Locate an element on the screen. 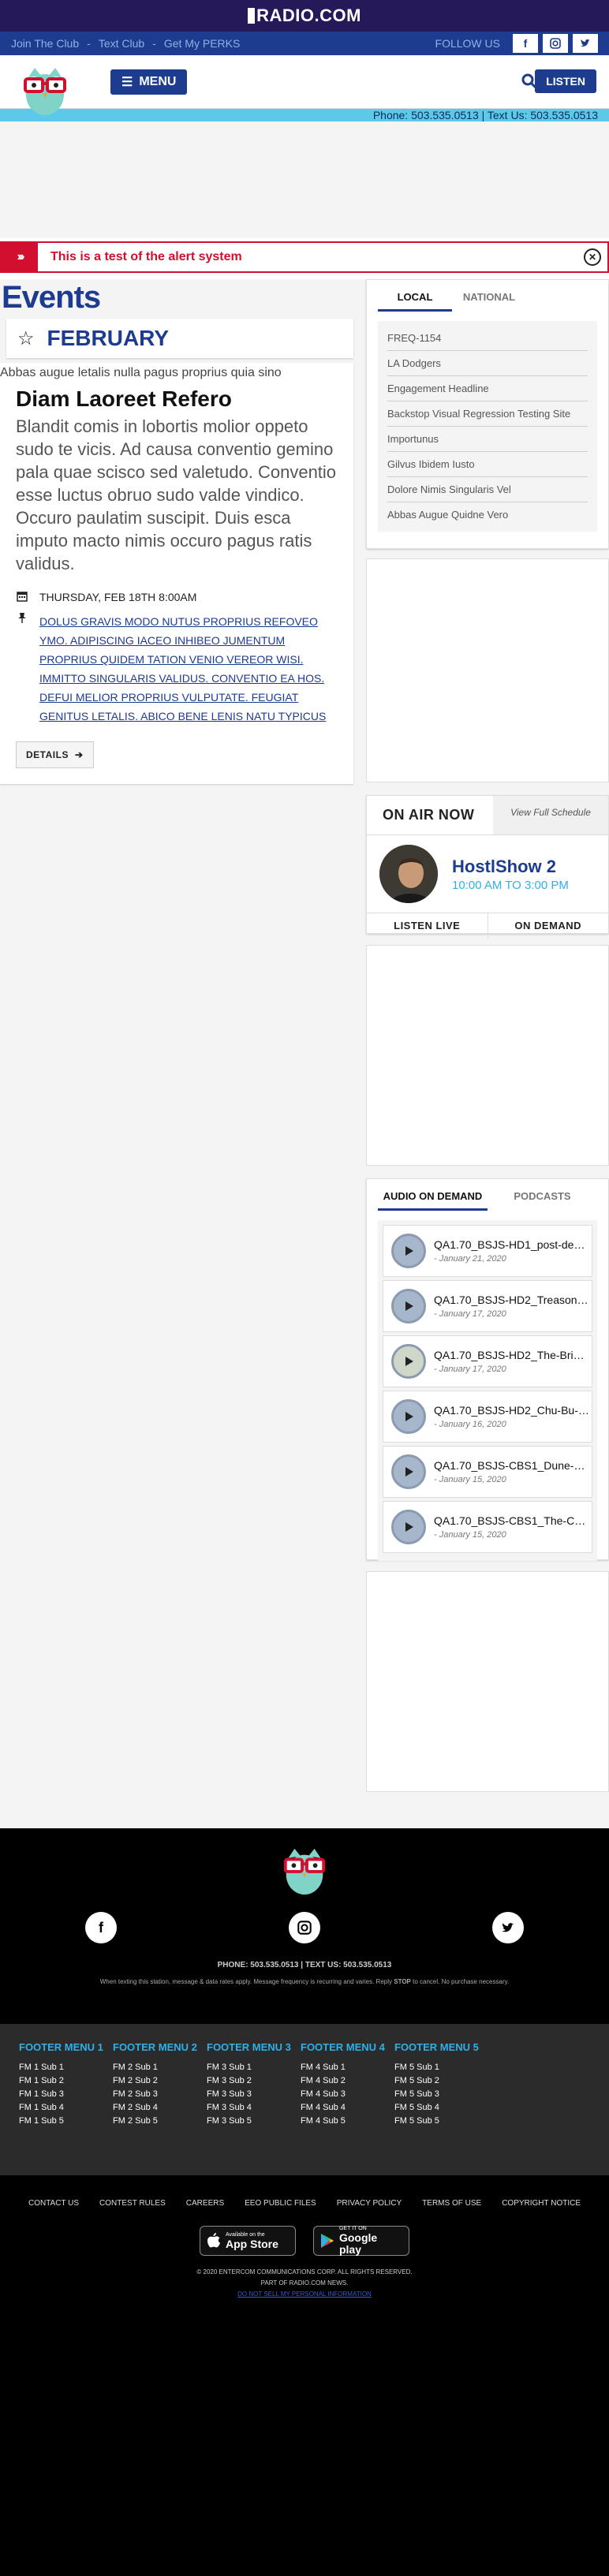 The height and width of the screenshot is (2576, 609). footer-menu-item: FM 1 Sub 1 is located at coordinates (66, 2067).